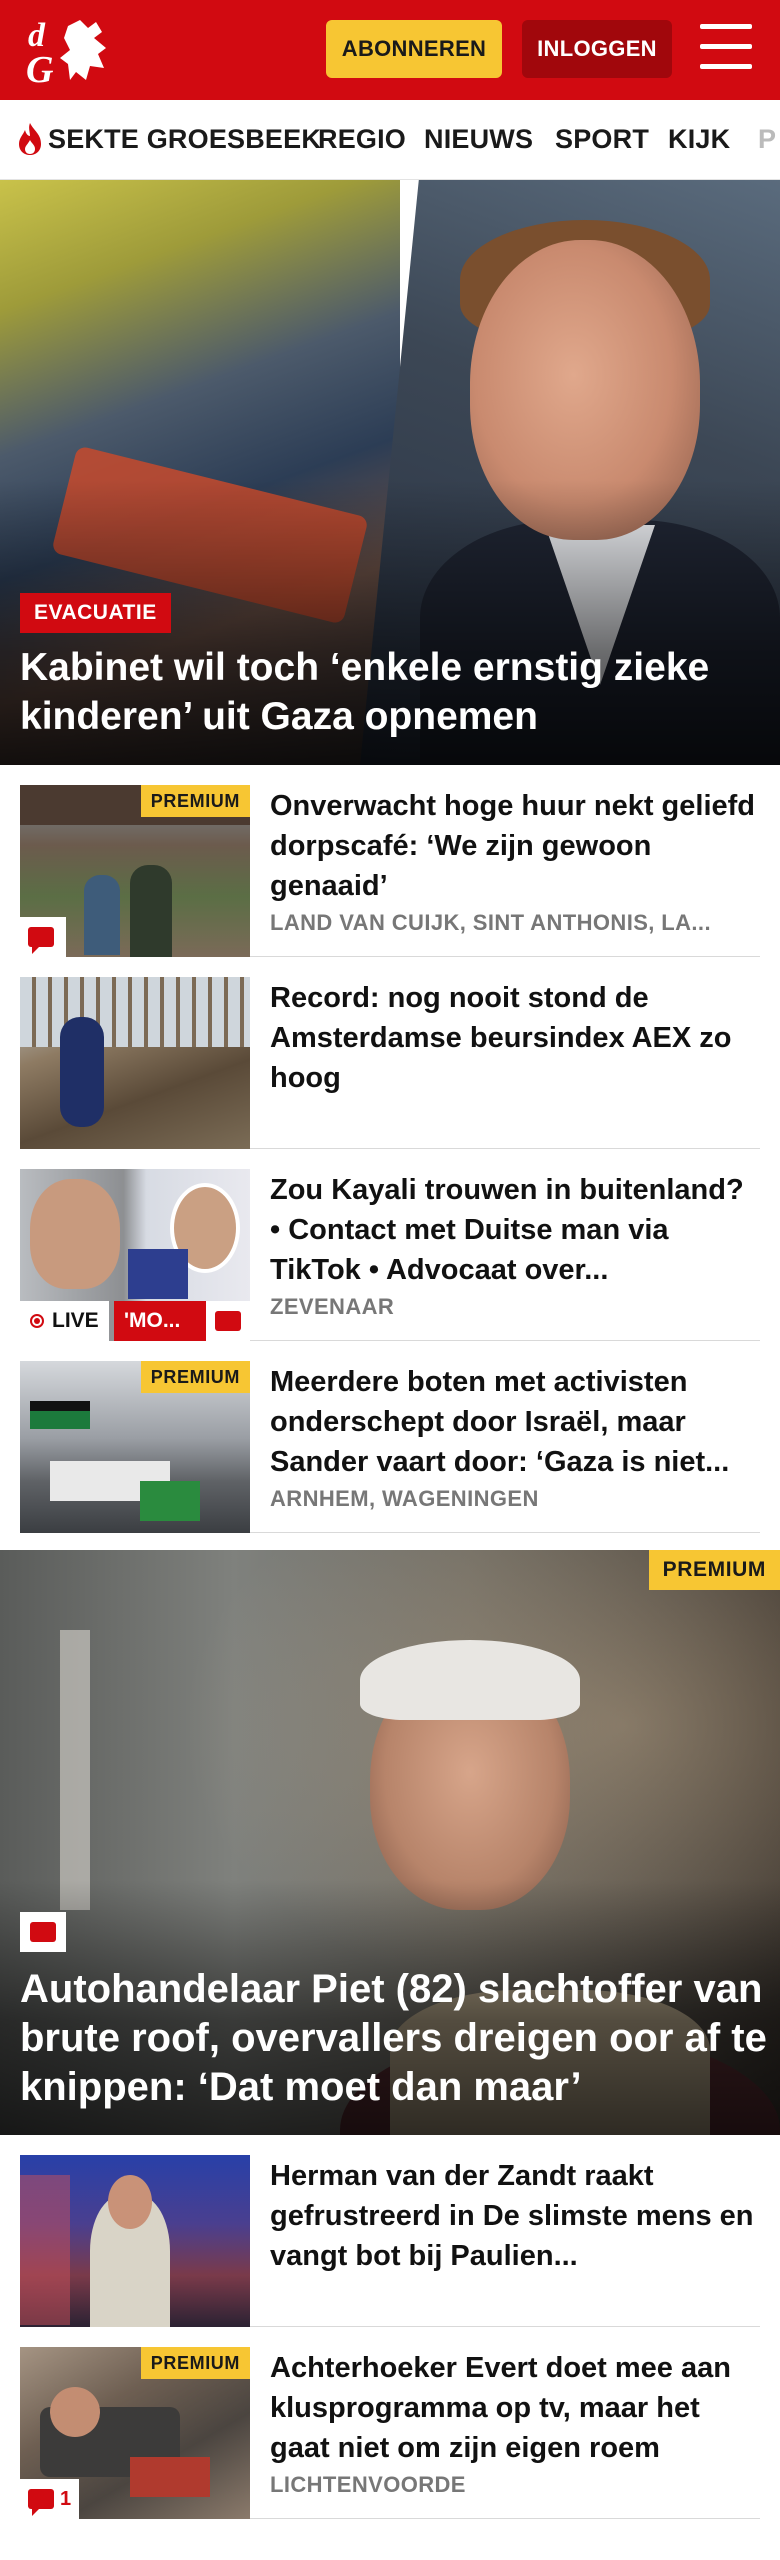 This screenshot has height=2560, width=780. What do you see at coordinates (602, 139) in the screenshot?
I see `nav-item-sport: SPORT` at bounding box center [602, 139].